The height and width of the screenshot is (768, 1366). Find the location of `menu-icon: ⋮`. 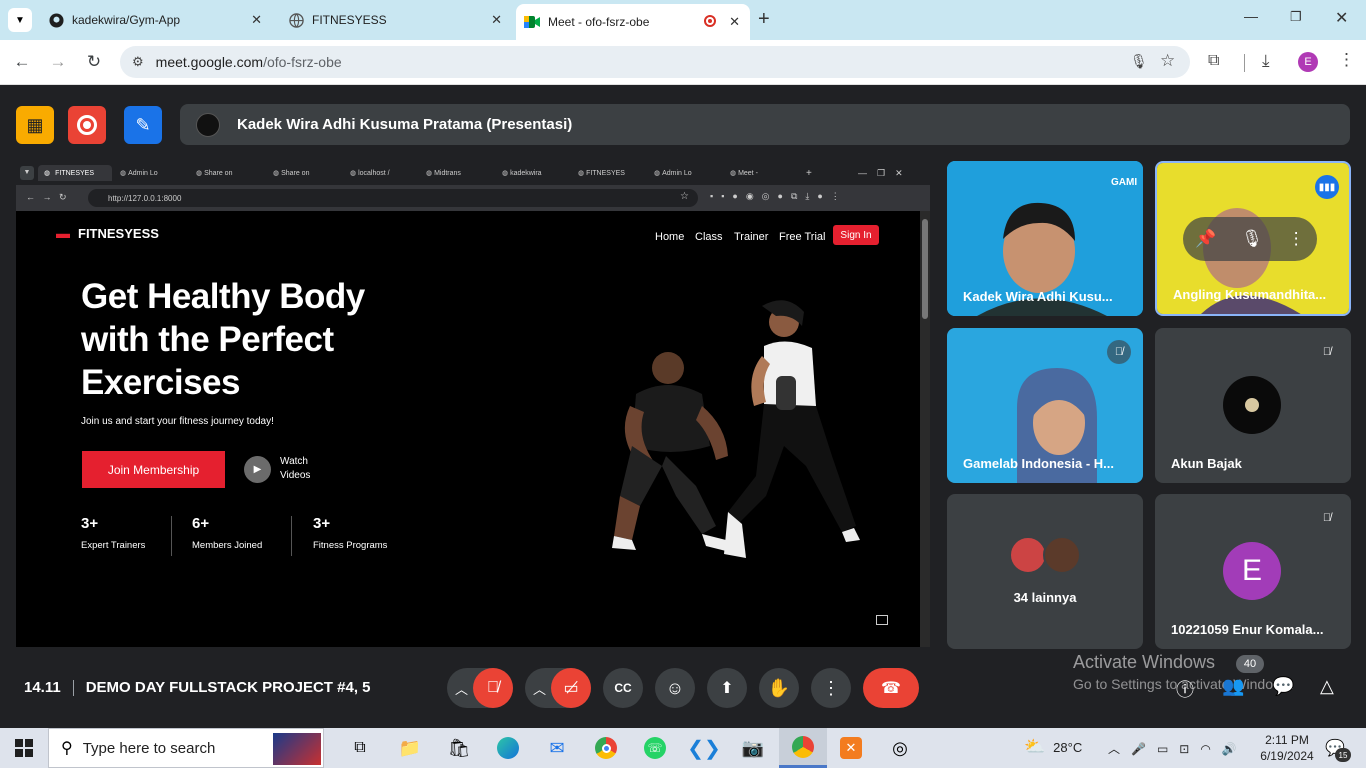

menu-icon: ⋮ is located at coordinates (1346, 60).